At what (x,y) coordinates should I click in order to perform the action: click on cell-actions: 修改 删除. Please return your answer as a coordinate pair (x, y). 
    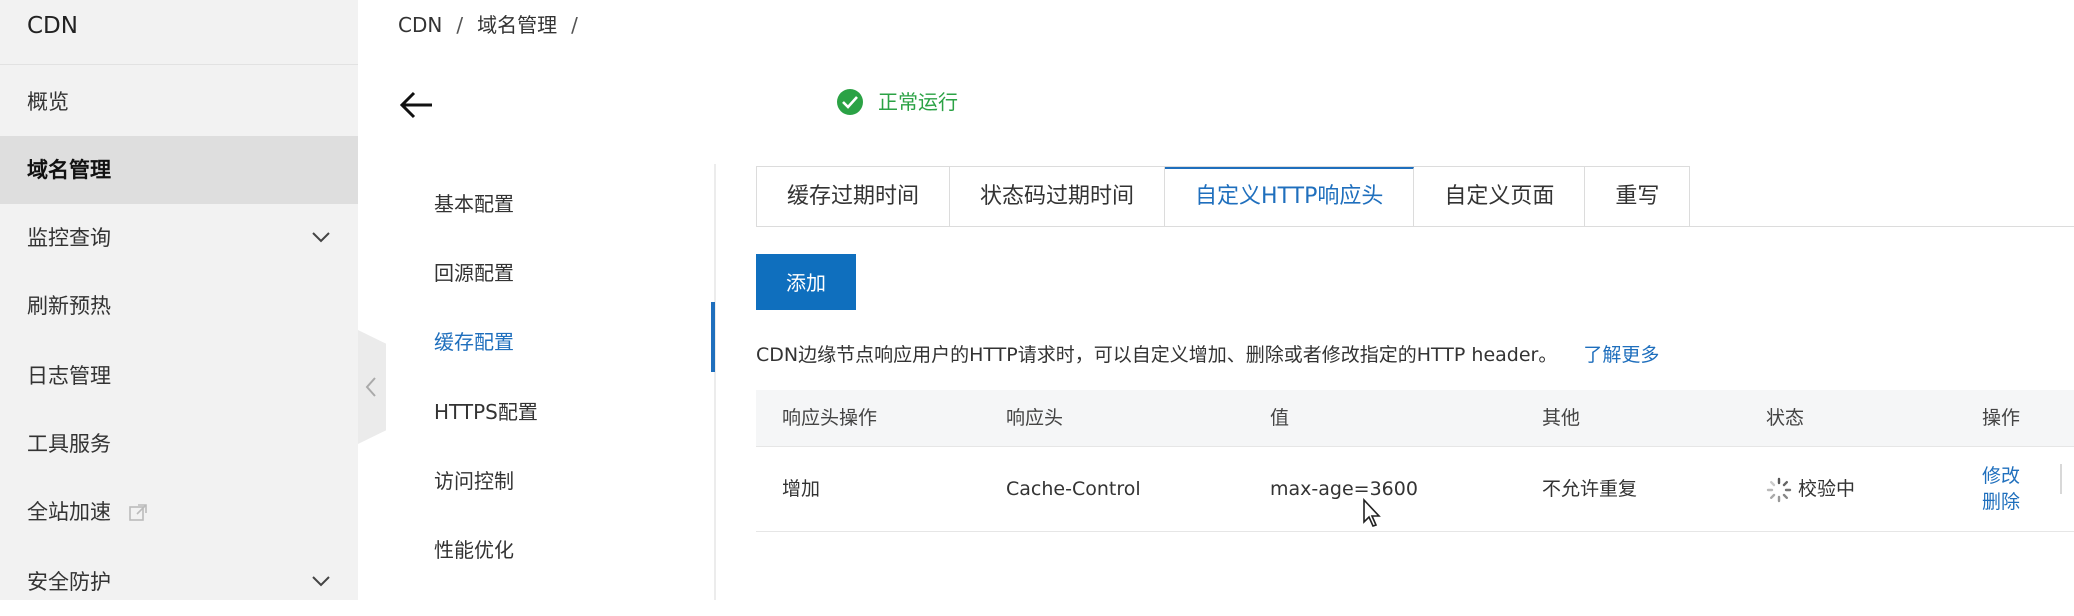
    Looking at the image, I should click on (2001, 489).